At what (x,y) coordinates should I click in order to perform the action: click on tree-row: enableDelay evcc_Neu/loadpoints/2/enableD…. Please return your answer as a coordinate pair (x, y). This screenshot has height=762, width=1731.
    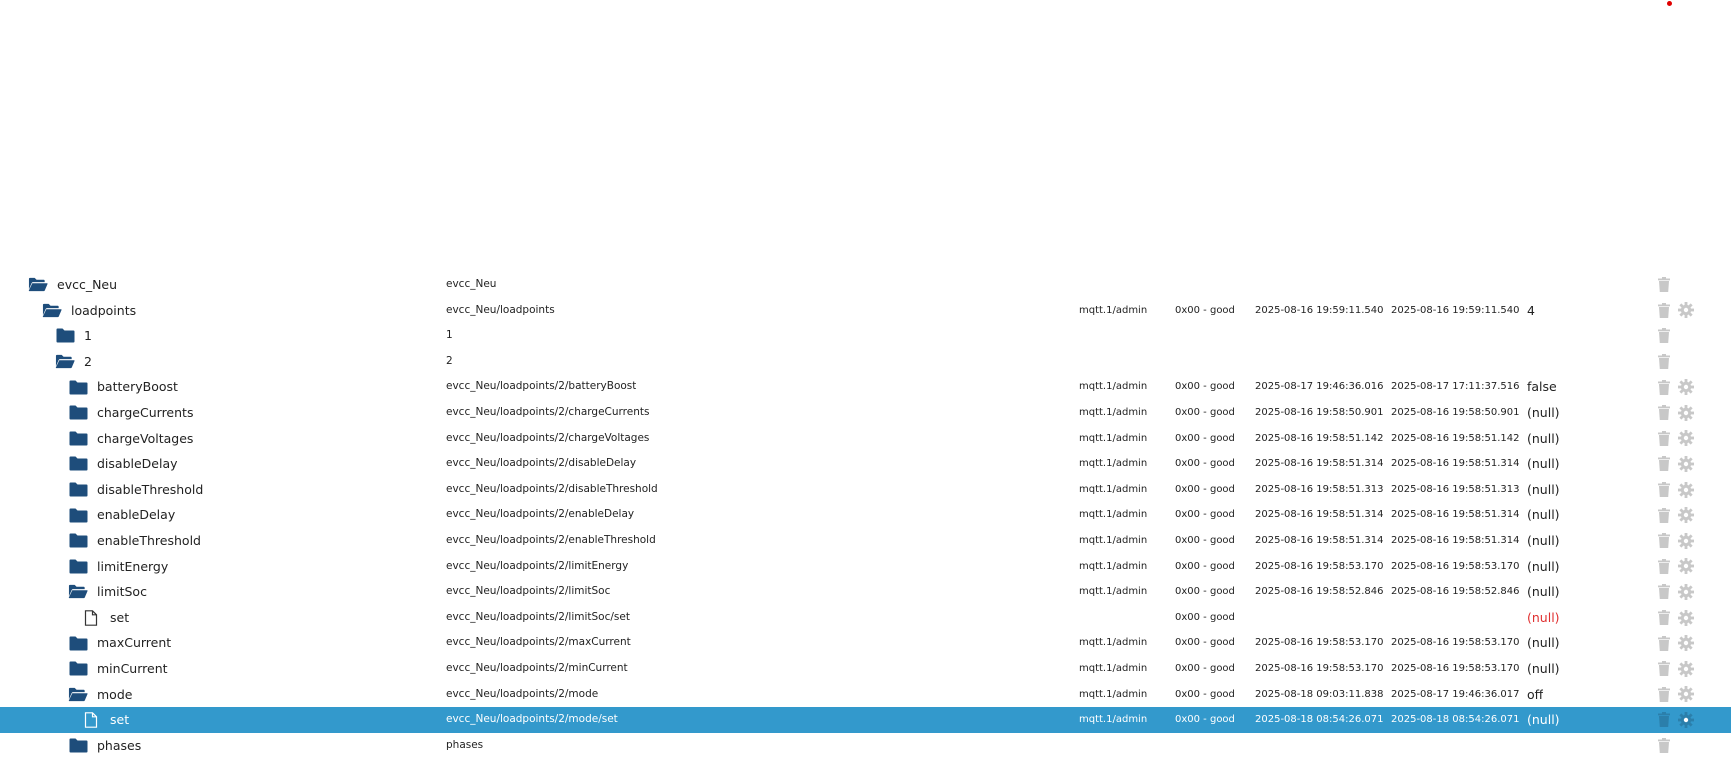
    Looking at the image, I should click on (865, 515).